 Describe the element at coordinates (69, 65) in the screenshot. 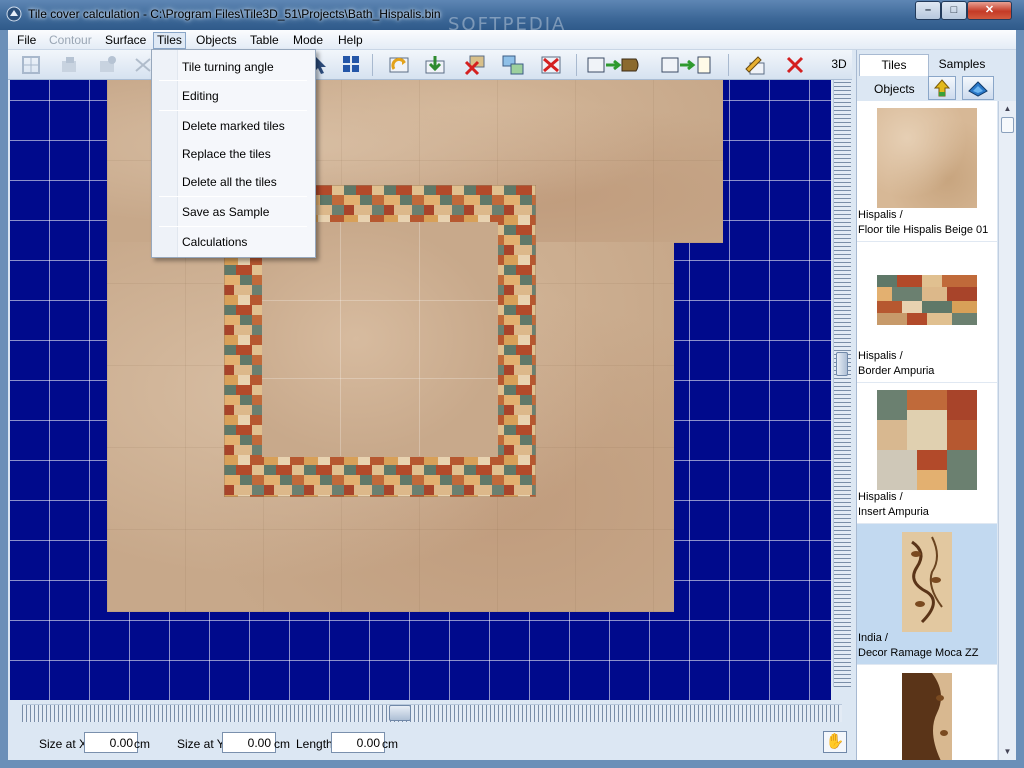

I see `add-tile-icon` at that location.